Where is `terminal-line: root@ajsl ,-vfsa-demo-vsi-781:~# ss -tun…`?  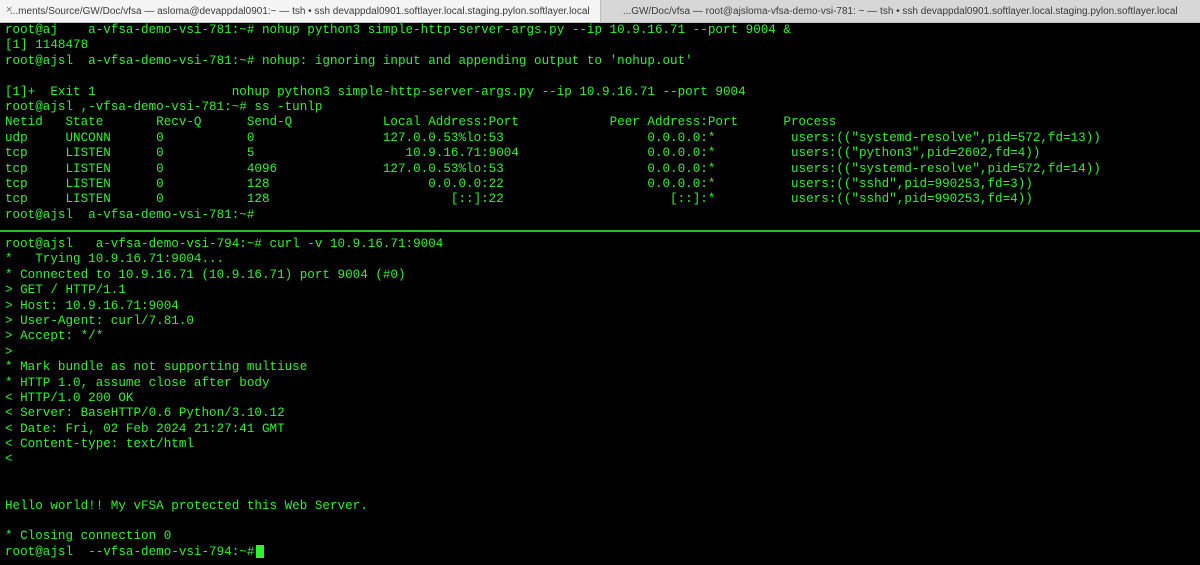
terminal-line: root@ajsl ,-vfsa-demo-vsi-781:~# ss -tun… is located at coordinates (602, 107).